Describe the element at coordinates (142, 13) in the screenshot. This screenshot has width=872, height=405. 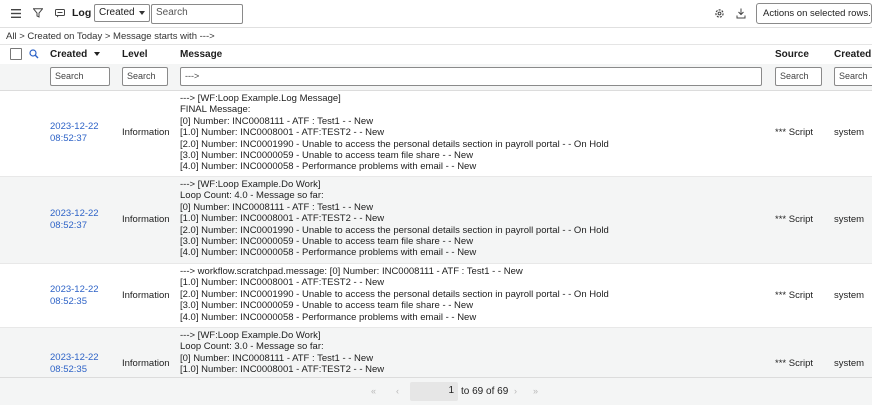
I see `chevron-down-icon` at that location.